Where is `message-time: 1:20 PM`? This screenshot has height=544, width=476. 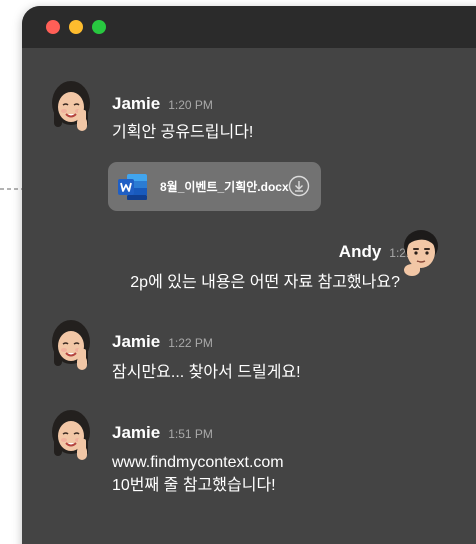 message-time: 1:20 PM is located at coordinates (190, 105).